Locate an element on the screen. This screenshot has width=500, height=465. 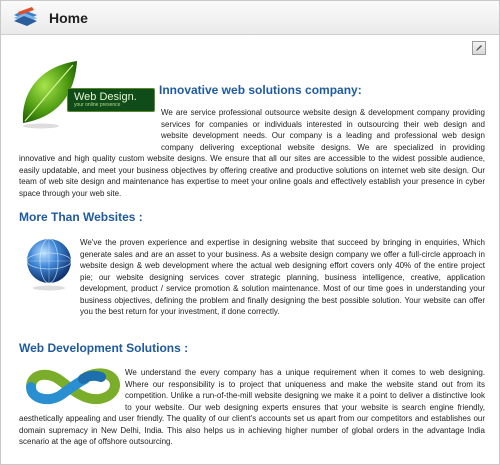
section-title: Web Development Solutions : is located at coordinates (104, 348).